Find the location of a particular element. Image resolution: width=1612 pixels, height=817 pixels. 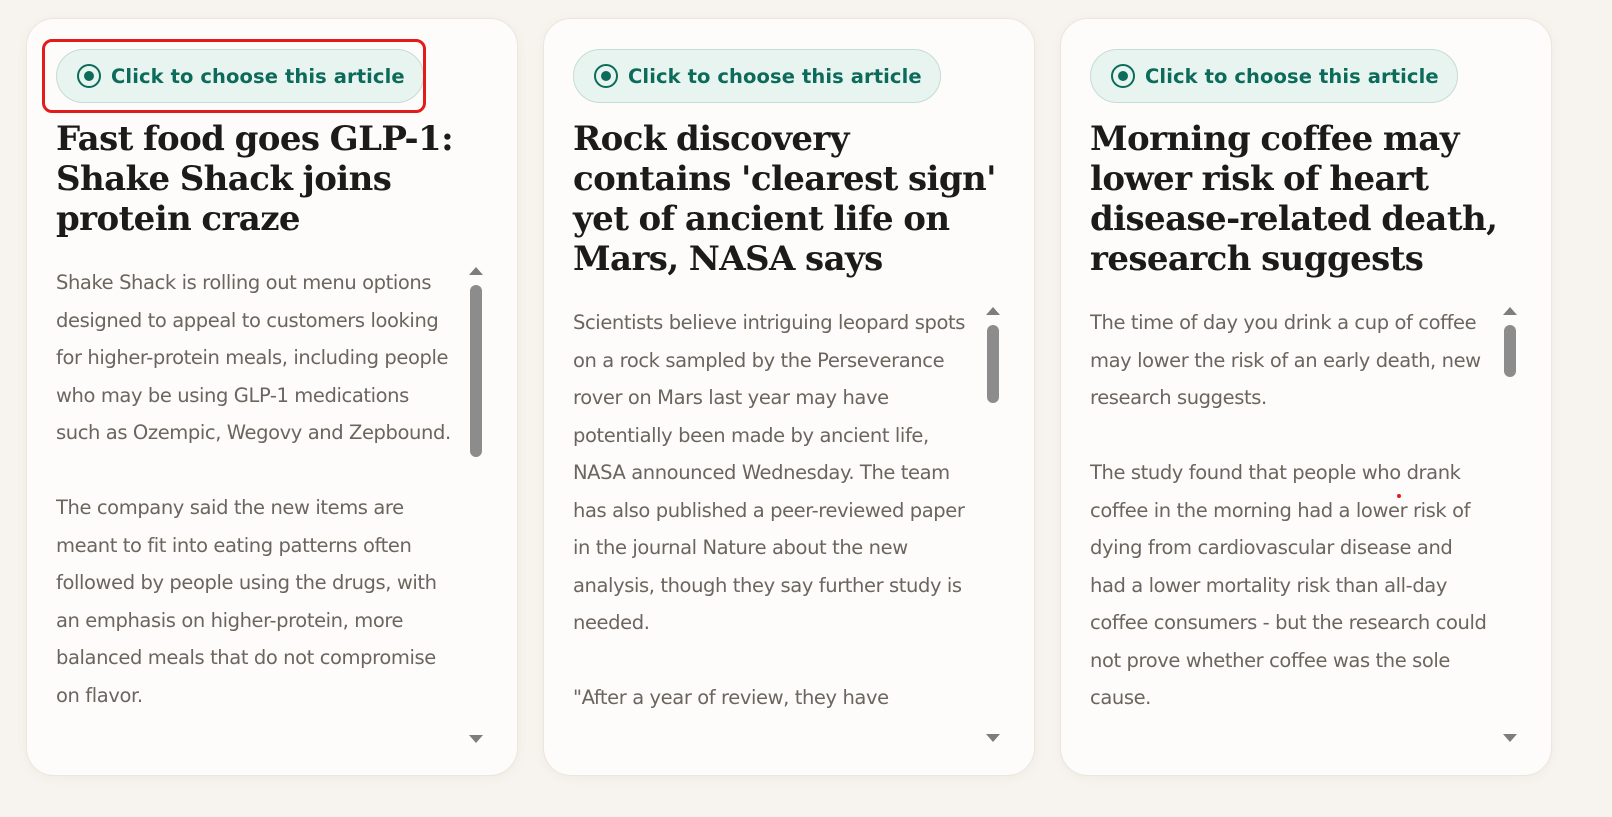

cursor-dot is located at coordinates (1399, 496).